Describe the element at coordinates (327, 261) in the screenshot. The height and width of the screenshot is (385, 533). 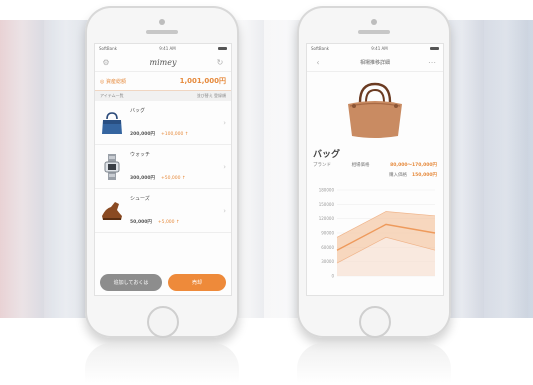
I see `y-tick-label: 30000` at that location.